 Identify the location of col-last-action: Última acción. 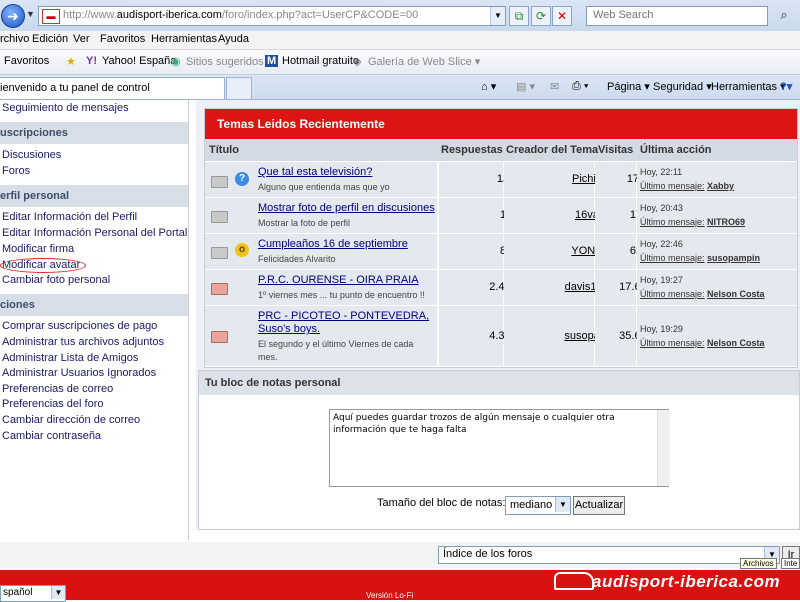
(676, 150).